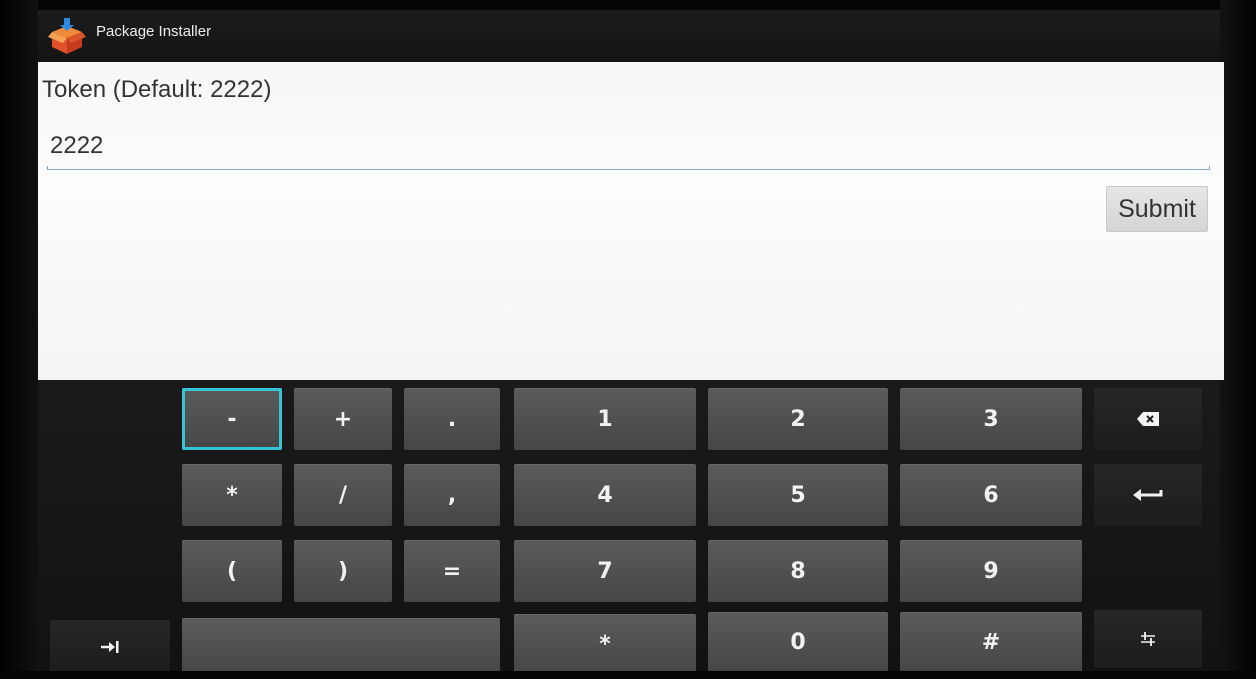  What do you see at coordinates (628, 5) in the screenshot?
I see `bezel-top` at bounding box center [628, 5].